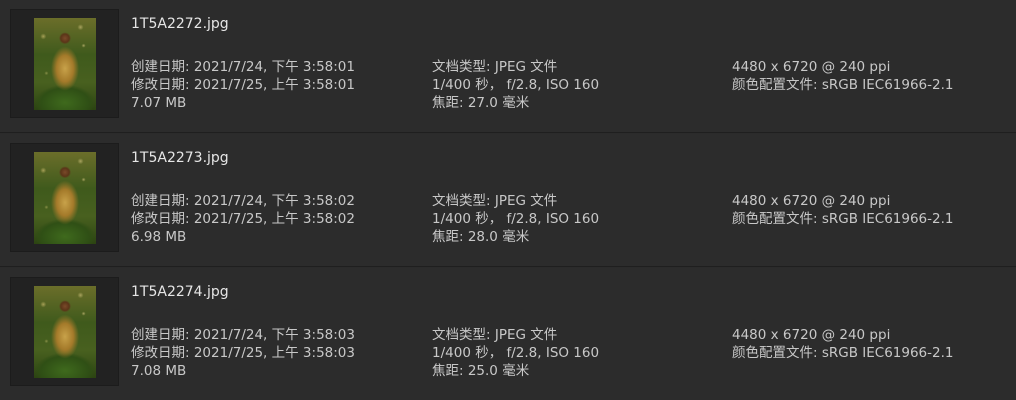 Image resolution: width=1016 pixels, height=400 pixels. What do you see at coordinates (180, 24) in the screenshot?
I see `file-name: 1T5A2272.jpg` at bounding box center [180, 24].